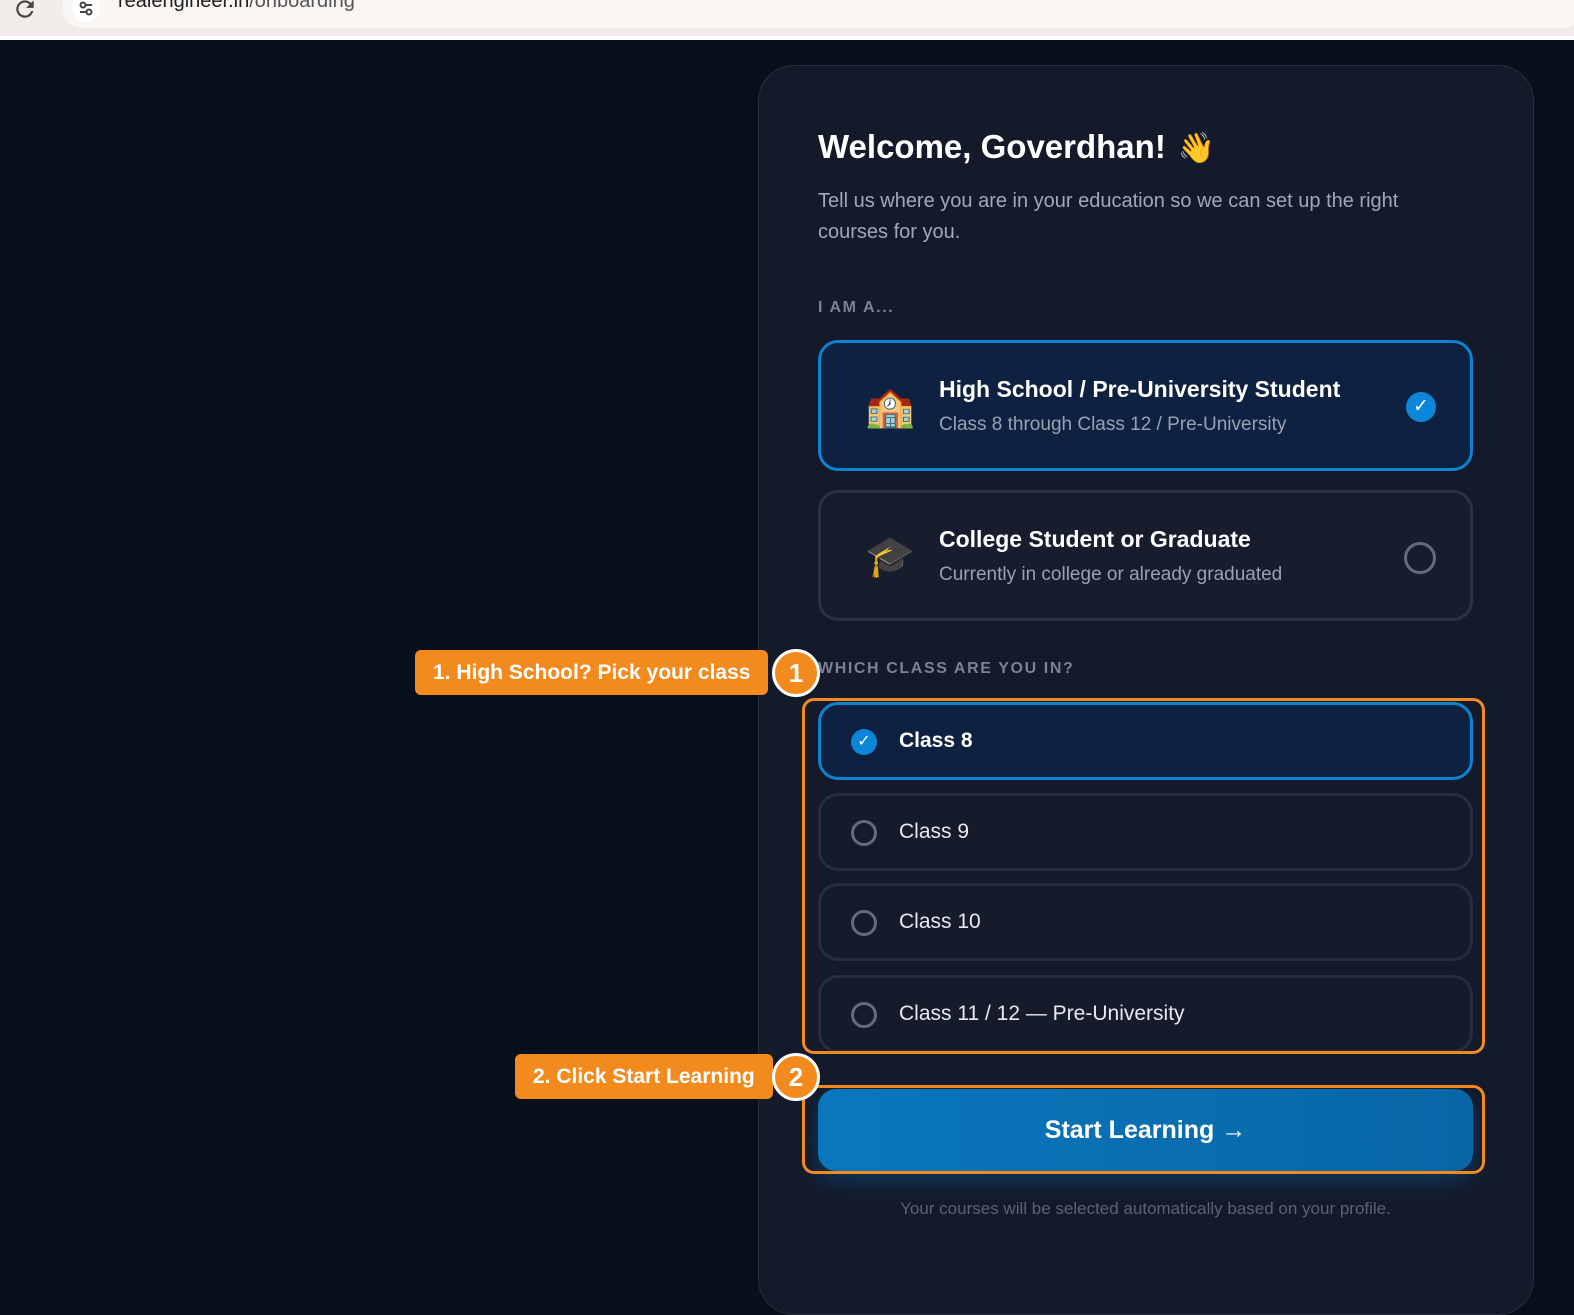 The width and height of the screenshot is (1574, 1315). I want to click on page-title: Welcome, Goverdhan! 👋, so click(1016, 147).